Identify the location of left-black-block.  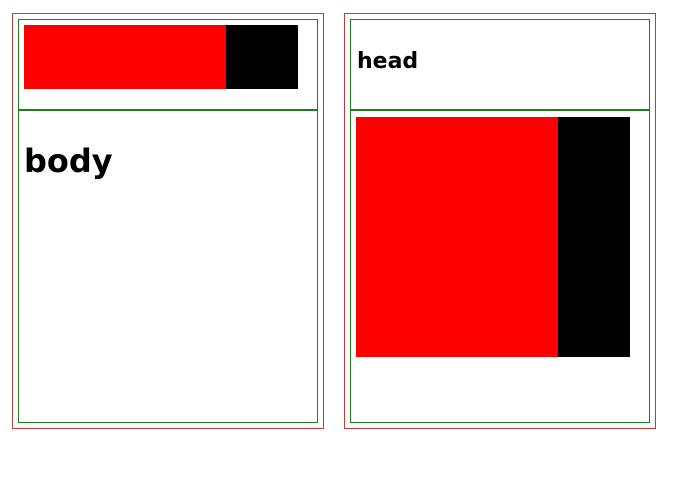
(262, 57).